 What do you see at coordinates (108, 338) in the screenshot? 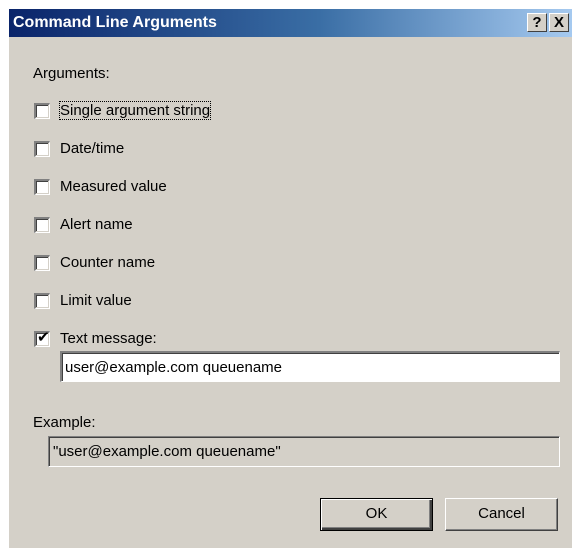
I see `checkbox-label: Text message:` at bounding box center [108, 338].